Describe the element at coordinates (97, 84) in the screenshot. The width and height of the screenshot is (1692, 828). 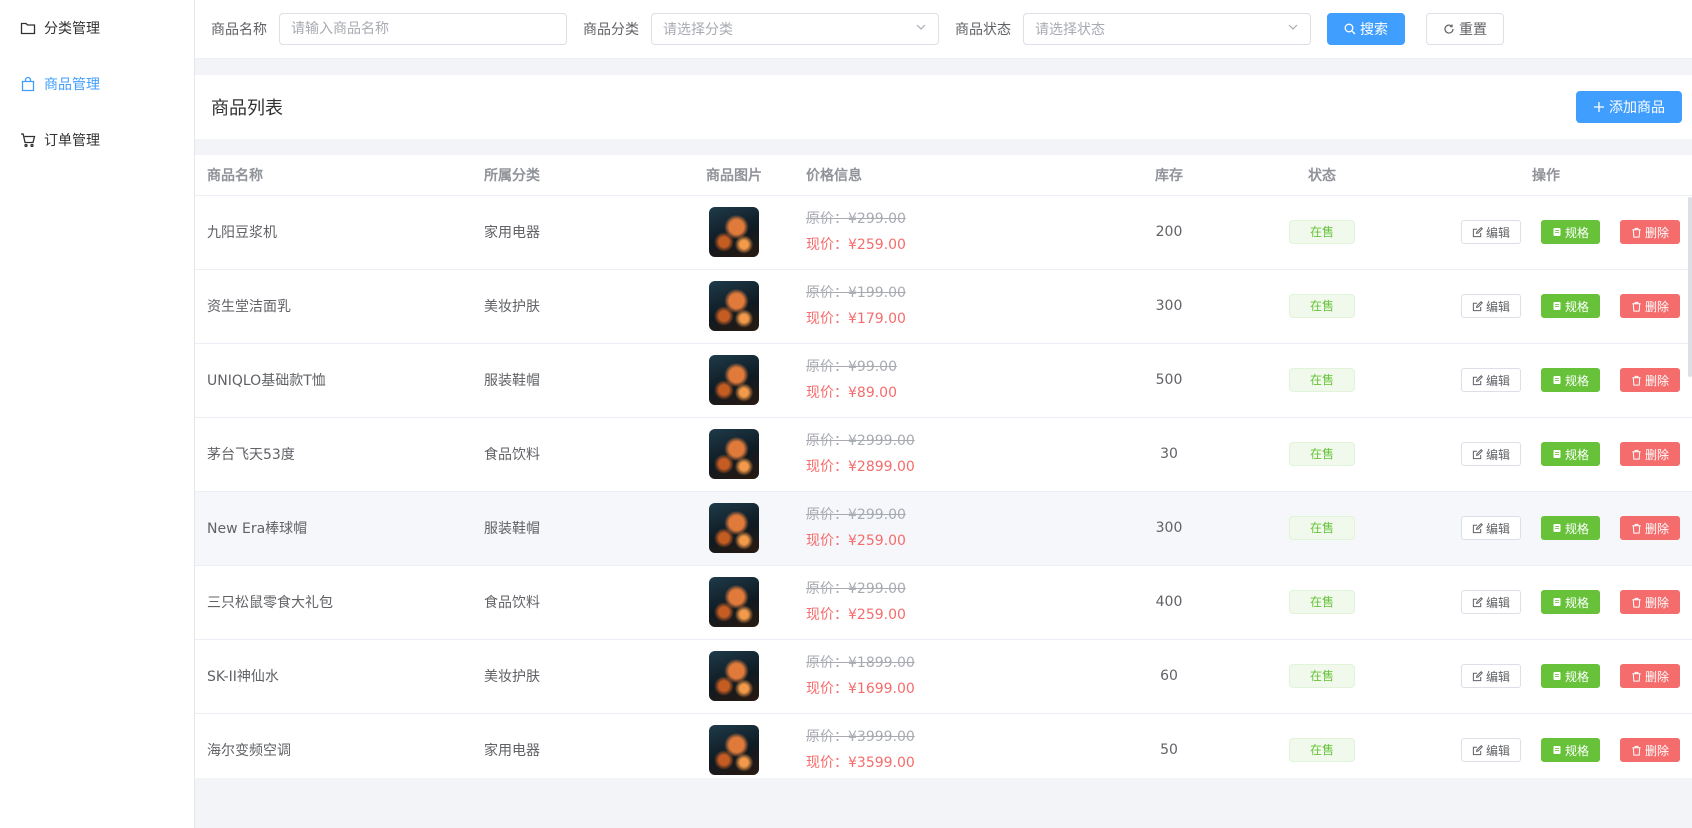
I see `sidebar-item-products: 商品管理` at that location.